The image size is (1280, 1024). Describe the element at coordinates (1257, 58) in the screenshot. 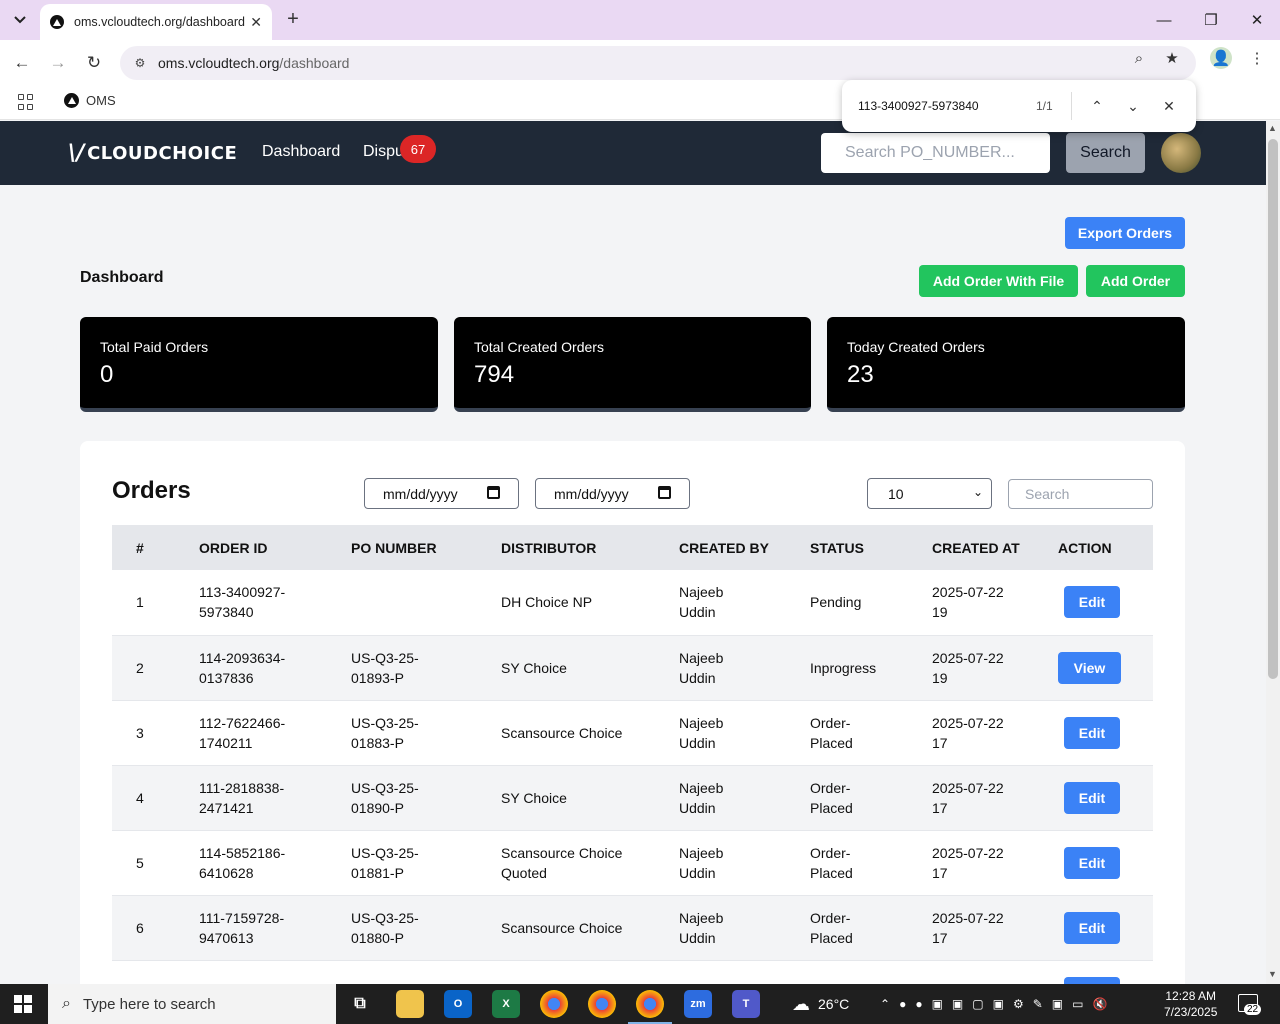

I see `browser-menu-icon: ⋮` at that location.